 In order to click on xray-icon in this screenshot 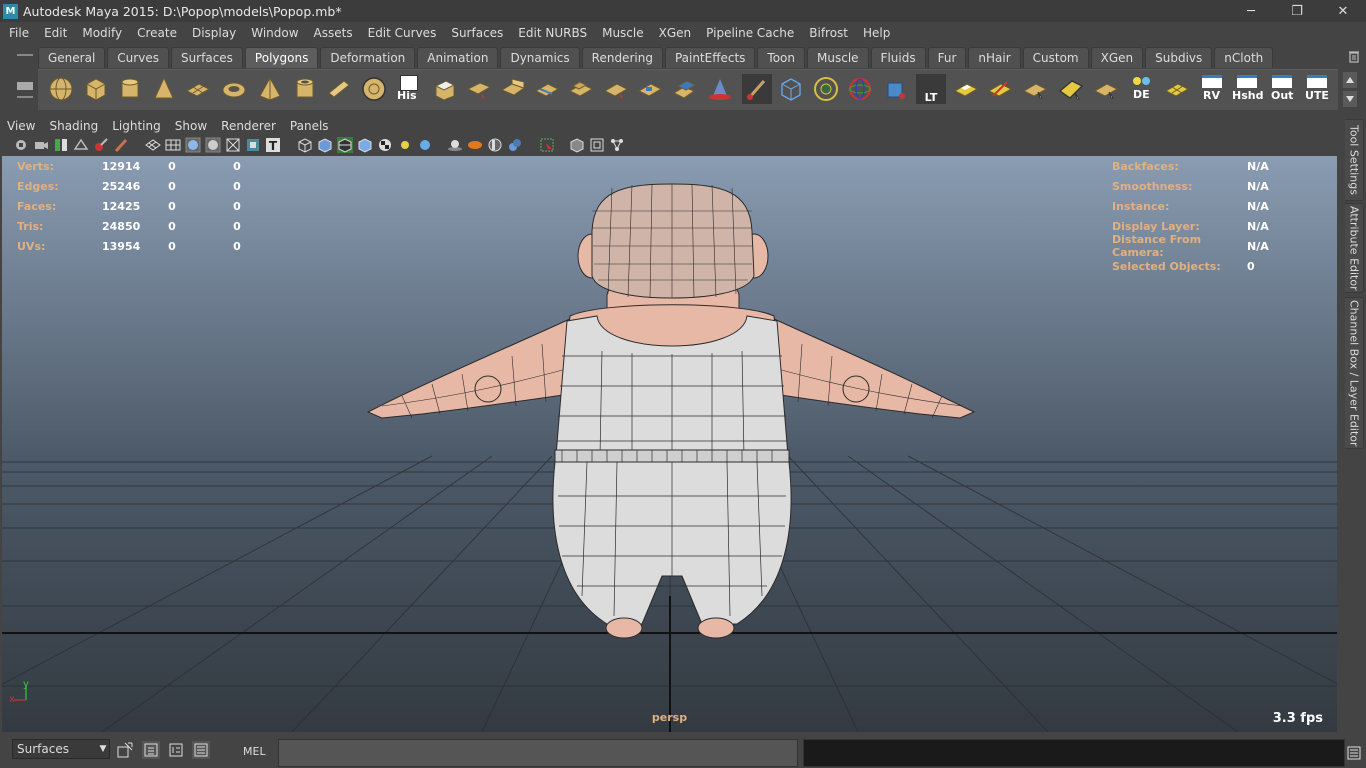, I will do `click(253, 145)`.